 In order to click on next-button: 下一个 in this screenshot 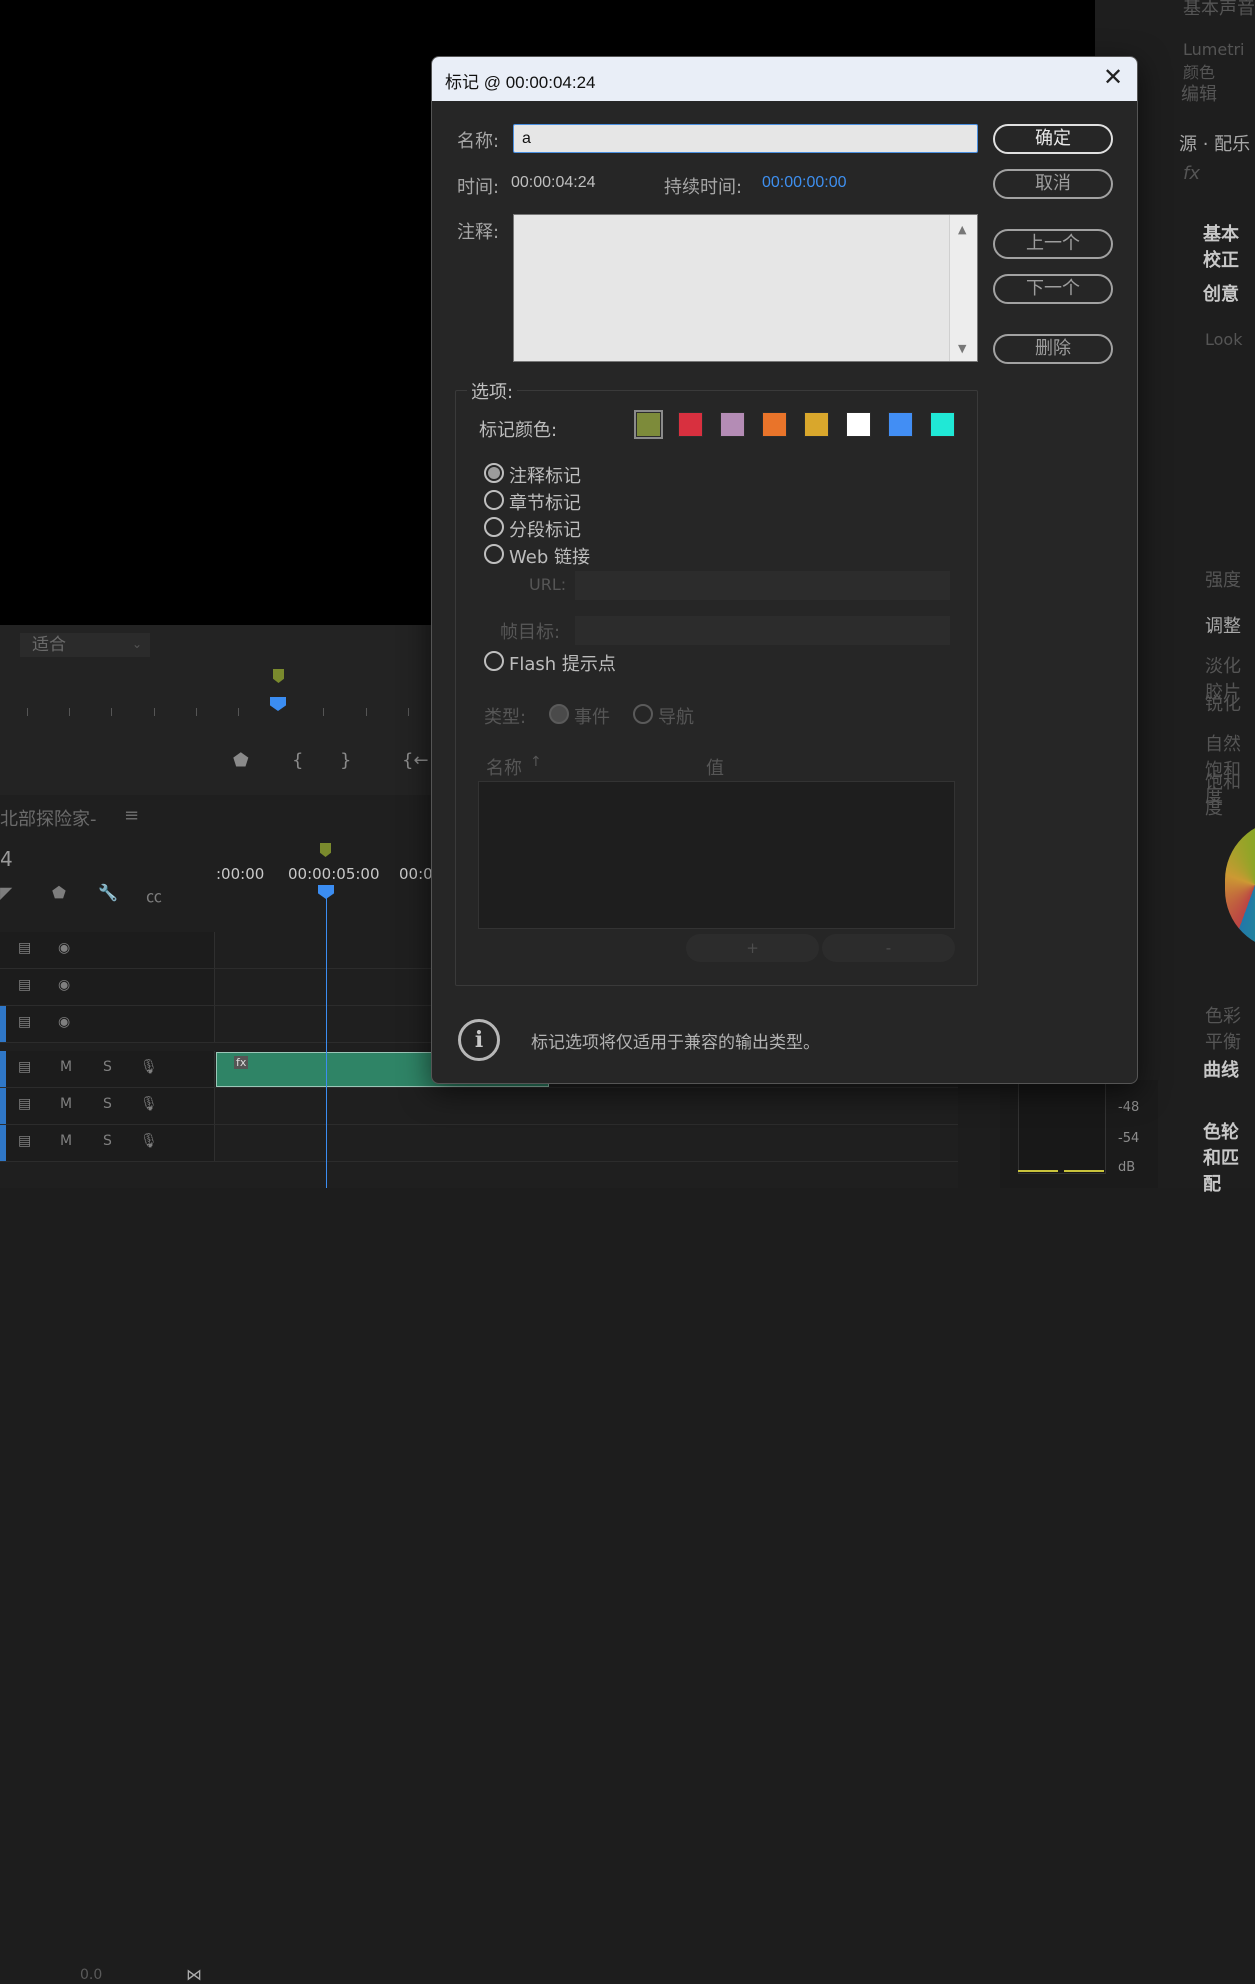, I will do `click(1053, 289)`.